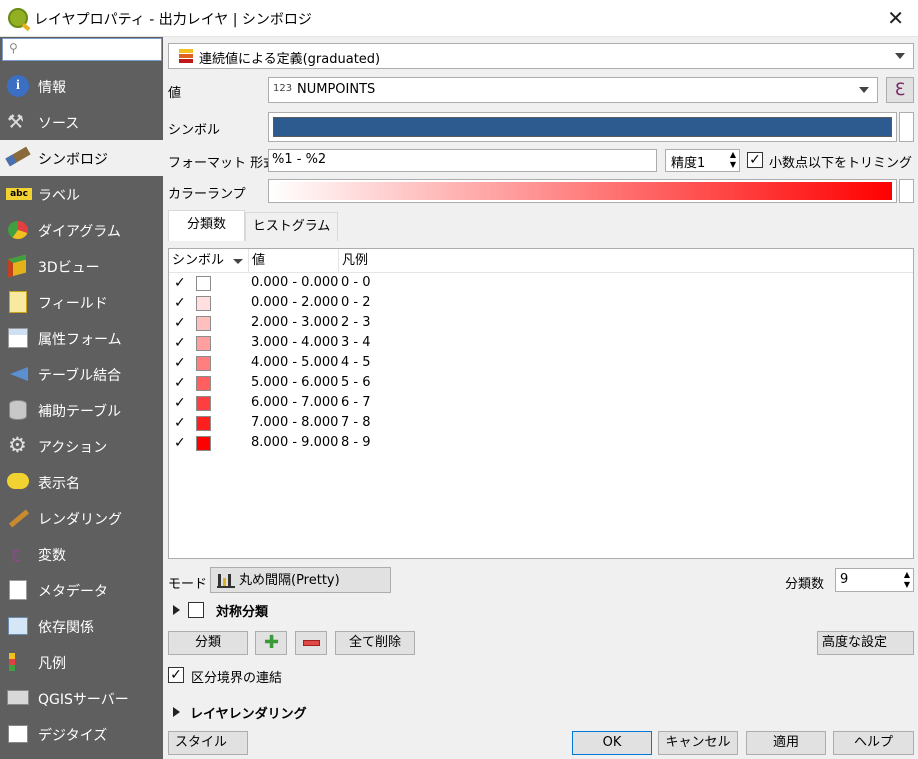  Describe the element at coordinates (81, 446) in the screenshot. I see `sidebar-item-10: ⚙ アクション` at that location.